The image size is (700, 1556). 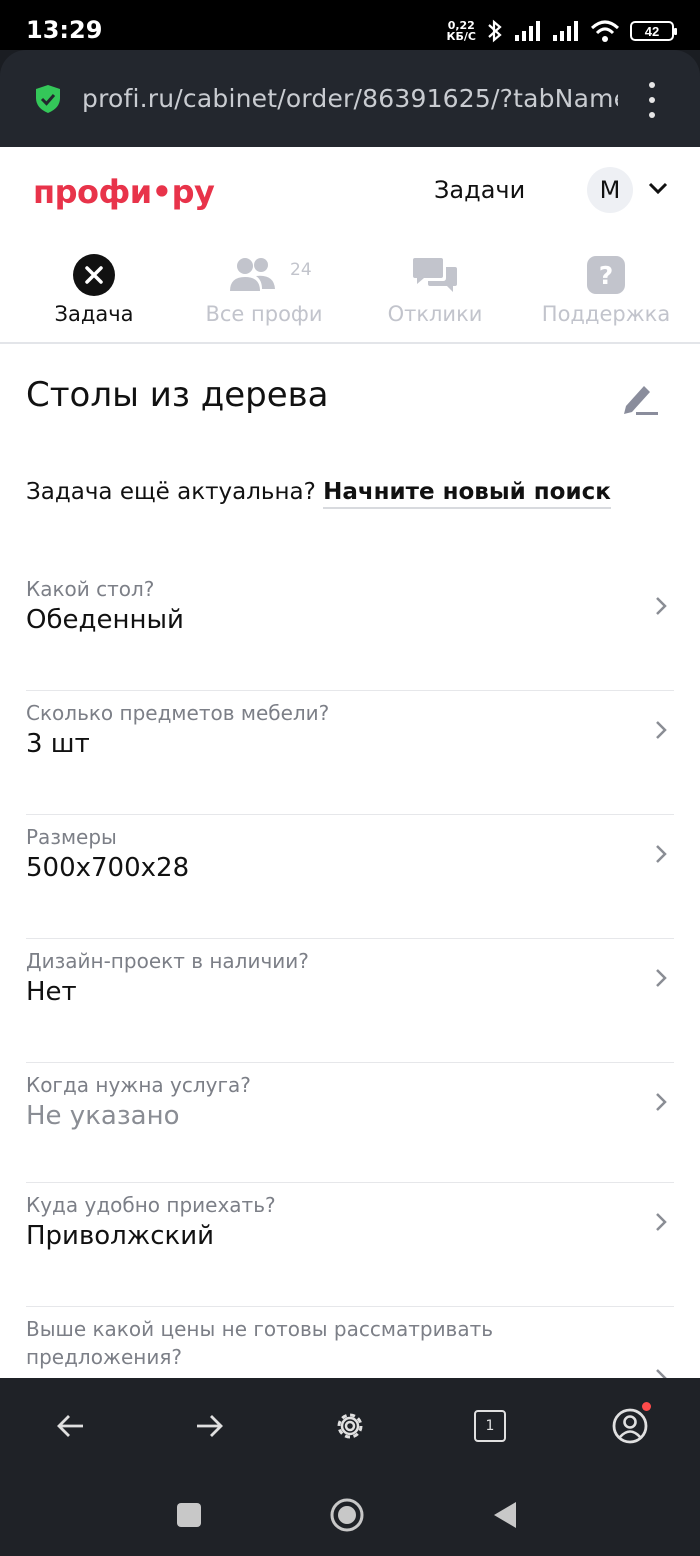 I want to click on arrow-left-icon, so click(x=70, y=1426).